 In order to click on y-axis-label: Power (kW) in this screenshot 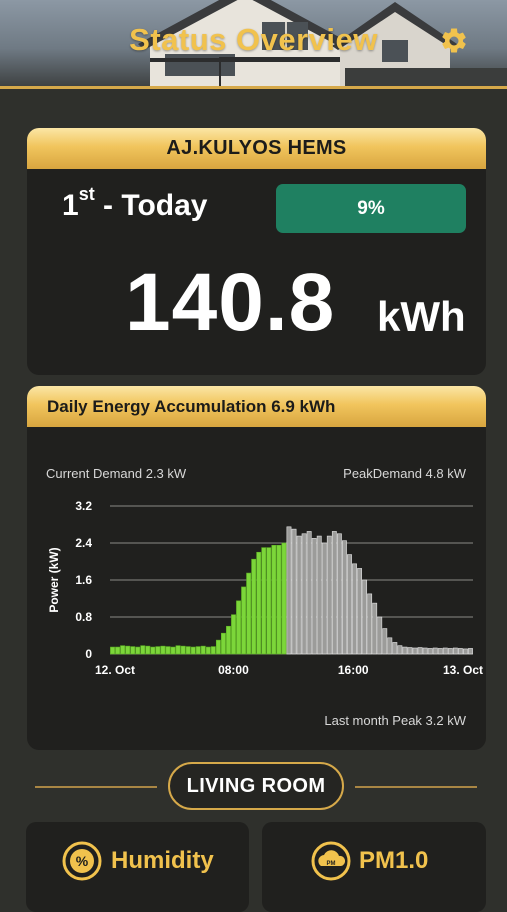, I will do `click(54, 579)`.